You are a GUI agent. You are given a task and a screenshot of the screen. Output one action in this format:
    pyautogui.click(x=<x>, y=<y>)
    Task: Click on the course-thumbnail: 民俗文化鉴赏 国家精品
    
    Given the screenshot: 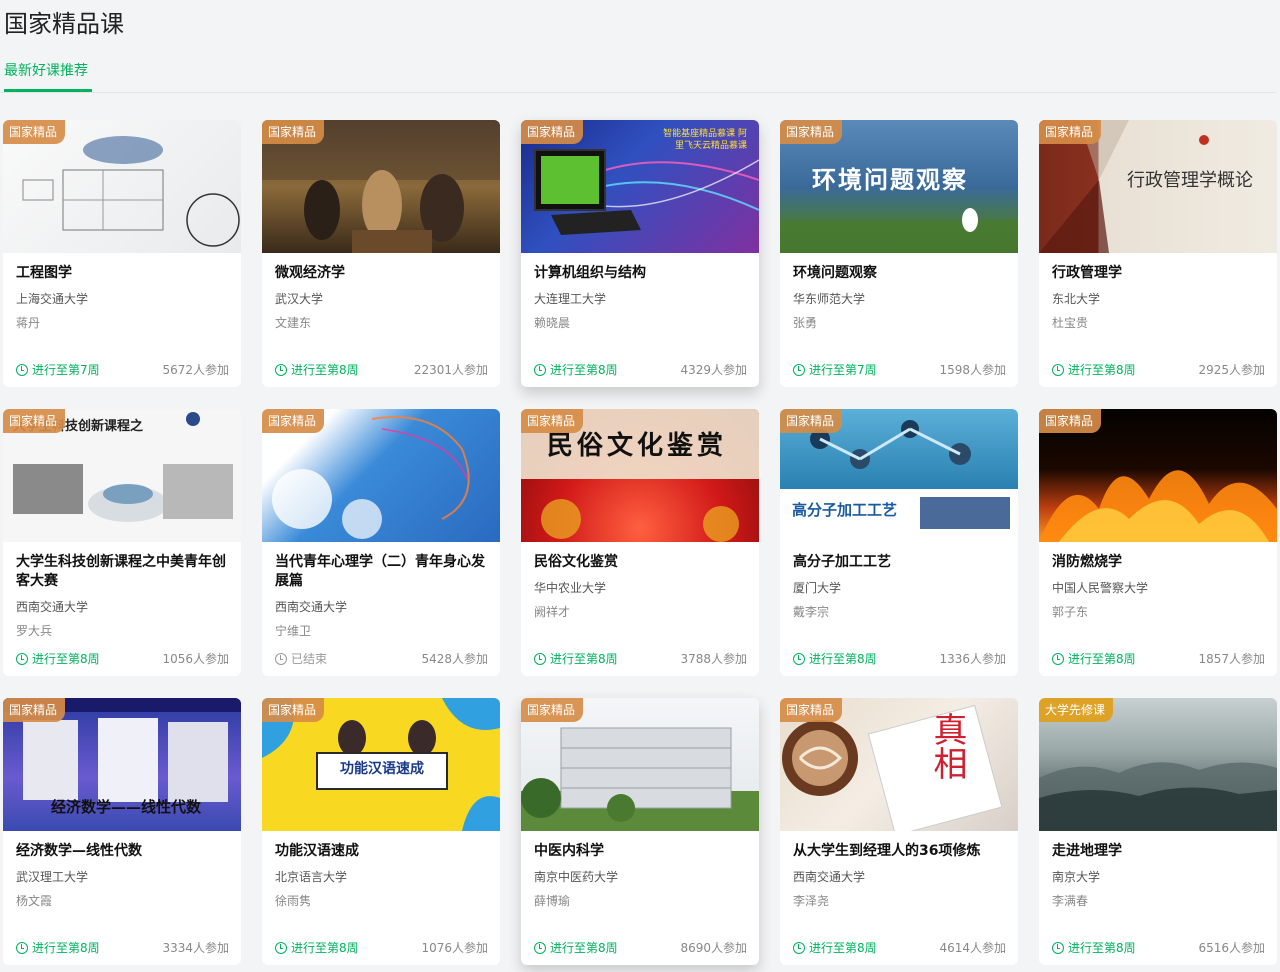 What is the action you would take?
    pyautogui.click(x=640, y=475)
    